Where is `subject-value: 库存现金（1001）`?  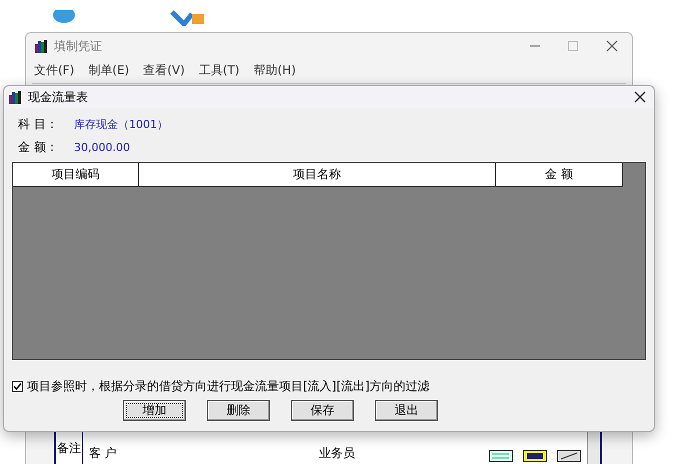 subject-value: 库存现金（1001） is located at coordinates (121, 124).